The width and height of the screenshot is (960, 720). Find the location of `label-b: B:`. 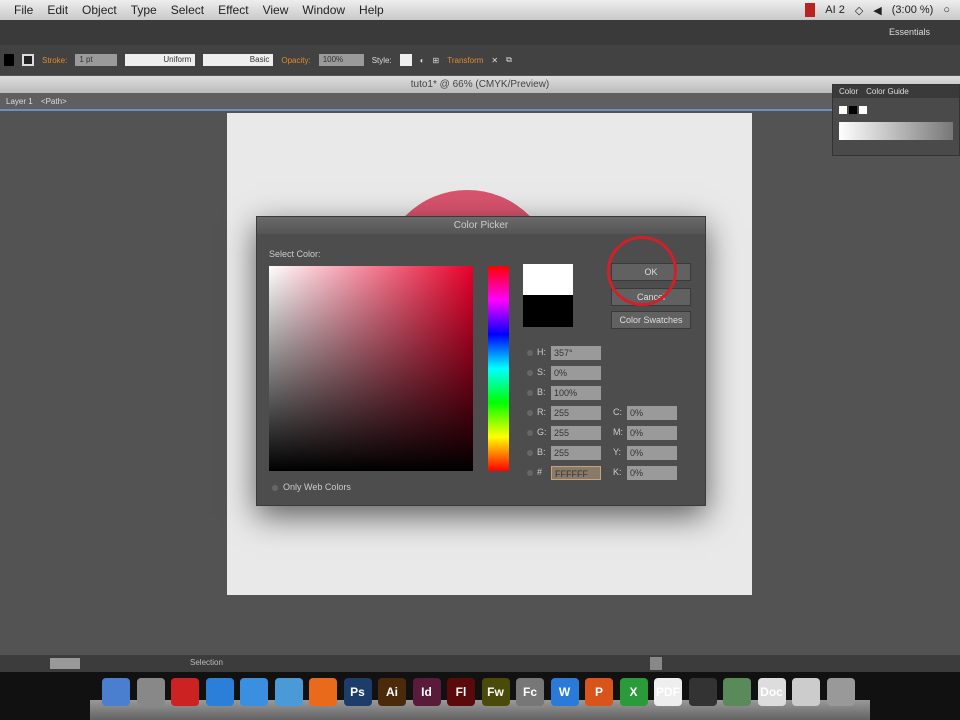

label-b: B: is located at coordinates (541, 392).